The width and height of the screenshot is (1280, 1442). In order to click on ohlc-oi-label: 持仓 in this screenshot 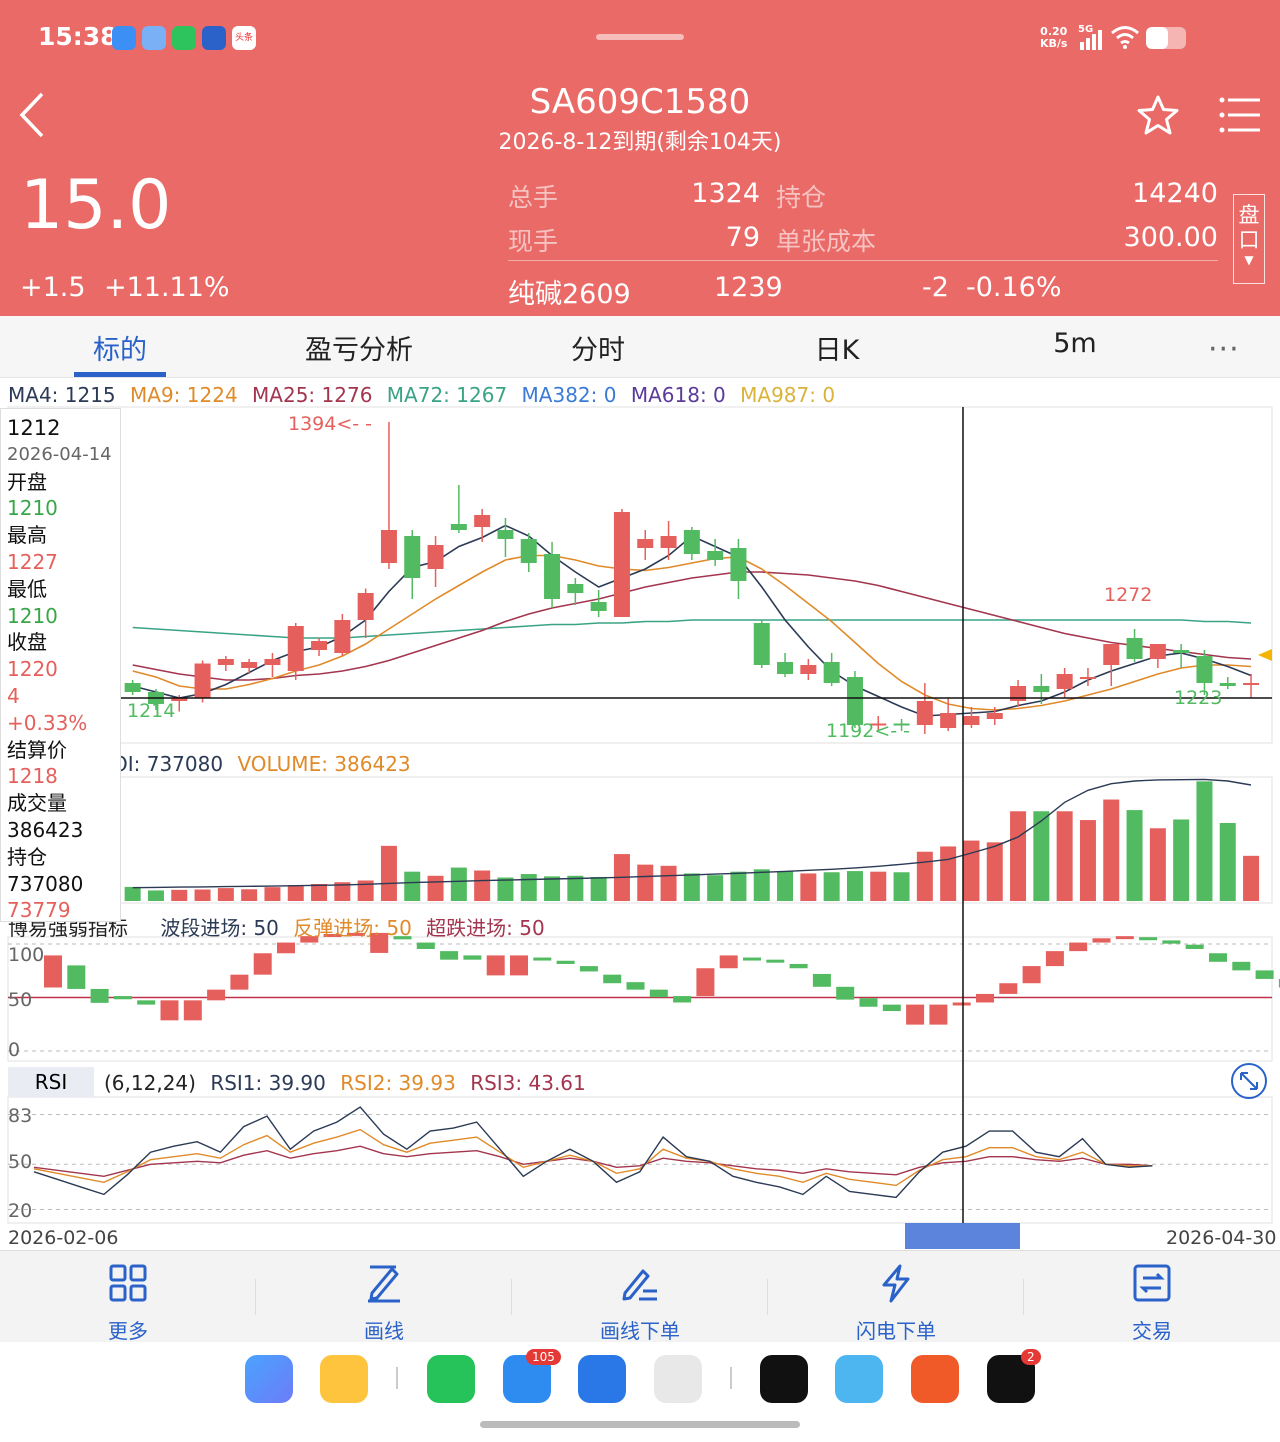, I will do `click(27, 856)`.